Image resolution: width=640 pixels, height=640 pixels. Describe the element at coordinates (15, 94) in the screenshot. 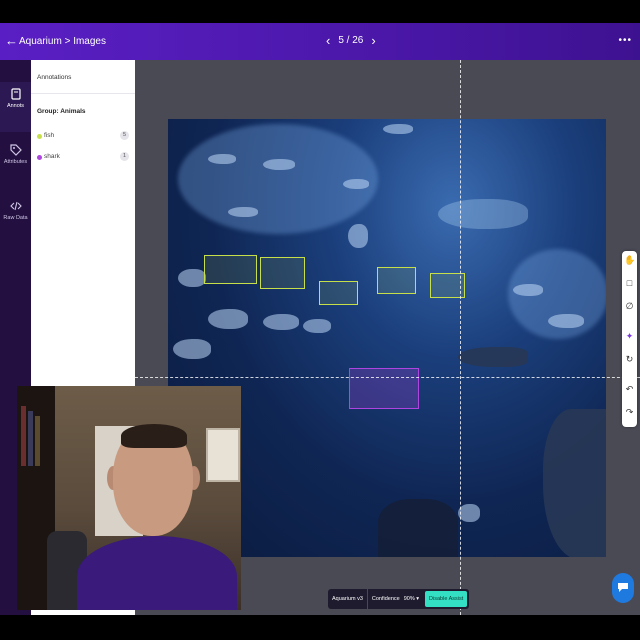

I see `annotations-icon` at that location.